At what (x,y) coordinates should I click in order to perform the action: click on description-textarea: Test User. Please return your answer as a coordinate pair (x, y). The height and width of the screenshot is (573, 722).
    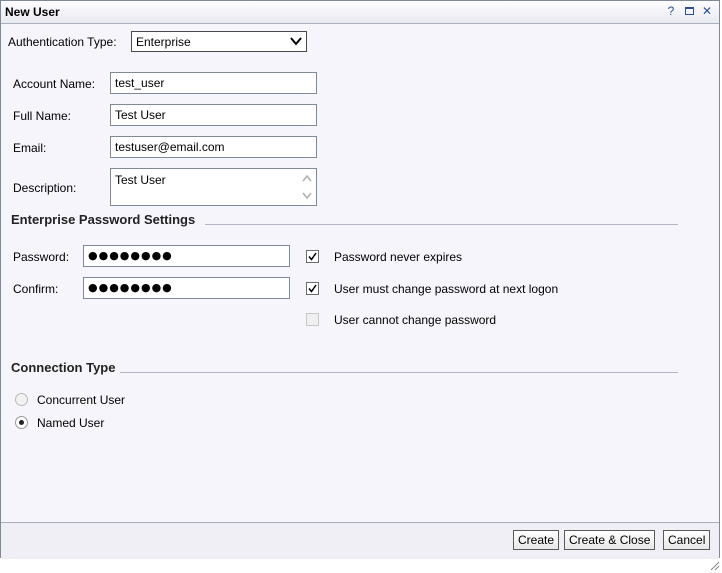
    Looking at the image, I should click on (213, 187).